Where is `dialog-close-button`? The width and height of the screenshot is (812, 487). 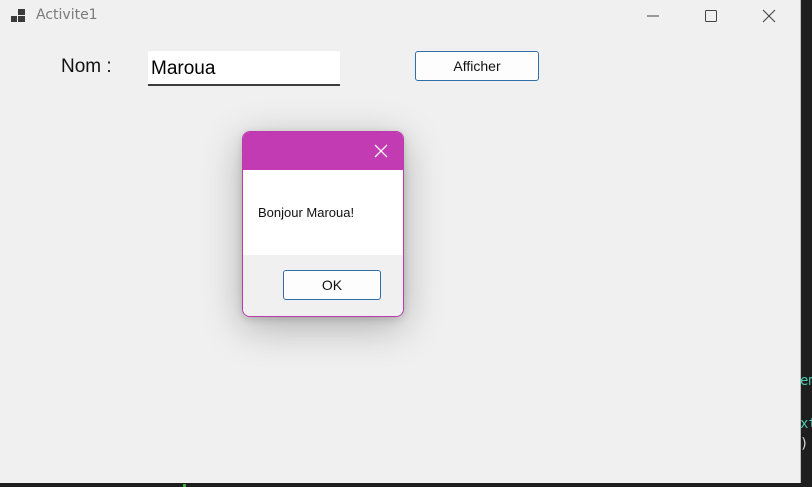 dialog-close-button is located at coordinates (381, 151).